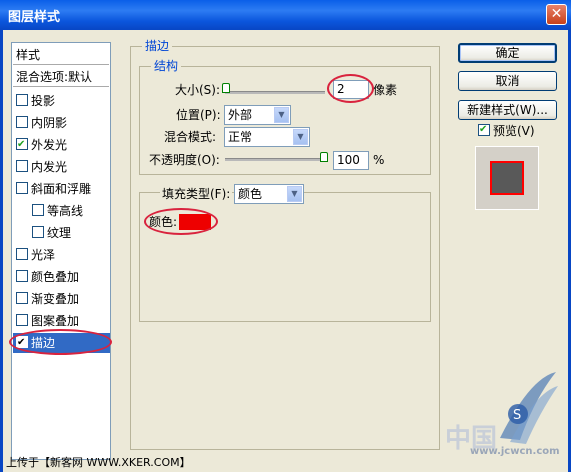  I want to click on style-item-inner-shadow: 内阴影, so click(62, 123).